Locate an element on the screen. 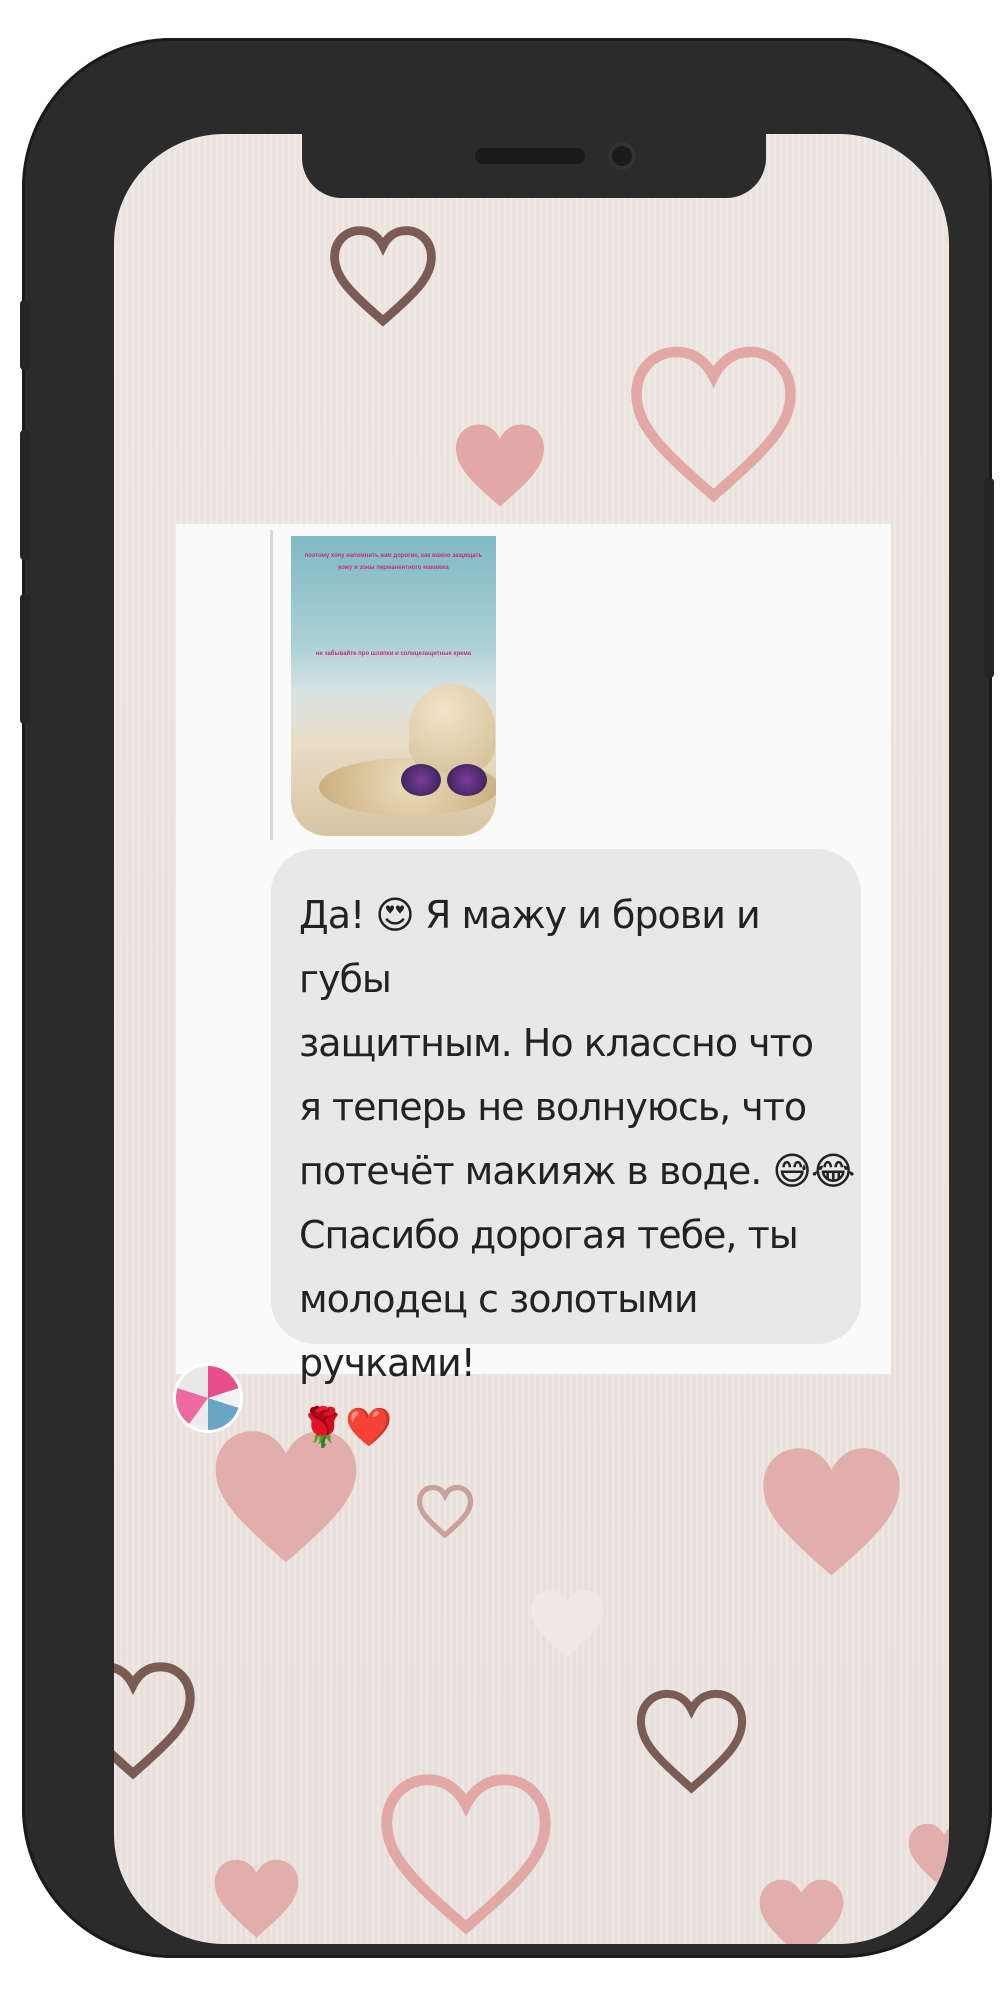 The image size is (1000, 2000). message-line: я теперь не волнуюсь, что is located at coordinates (553, 1107).